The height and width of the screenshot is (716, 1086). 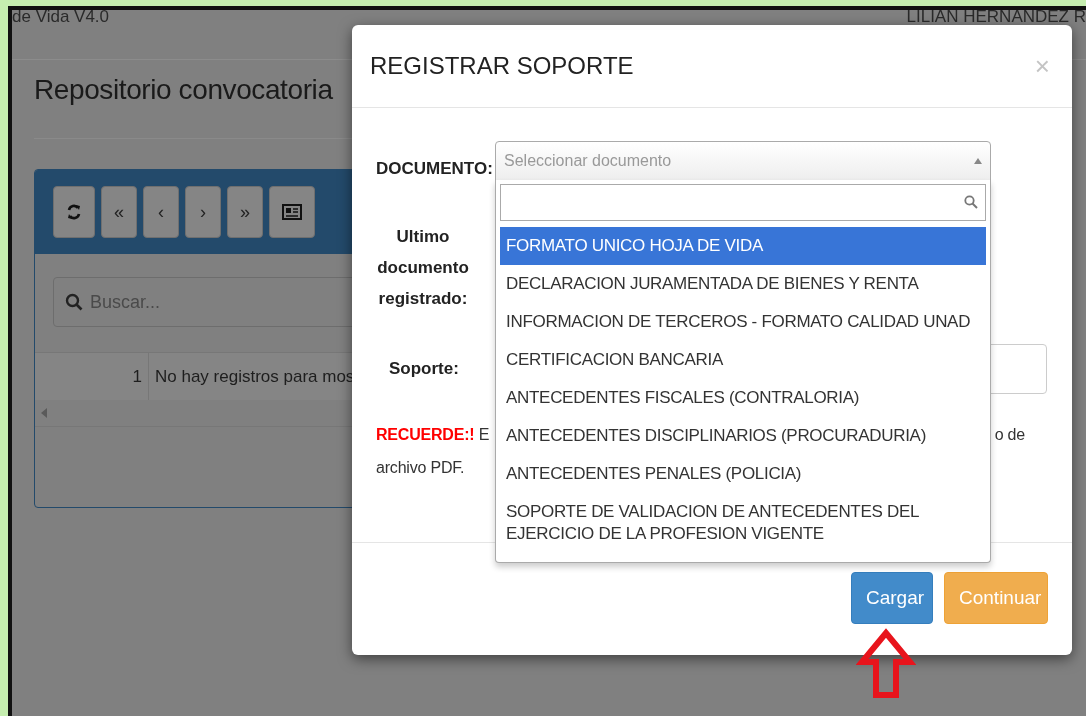 I want to click on dropdown-option: CERTIFICACION BANCARIA, so click(x=743, y=360).